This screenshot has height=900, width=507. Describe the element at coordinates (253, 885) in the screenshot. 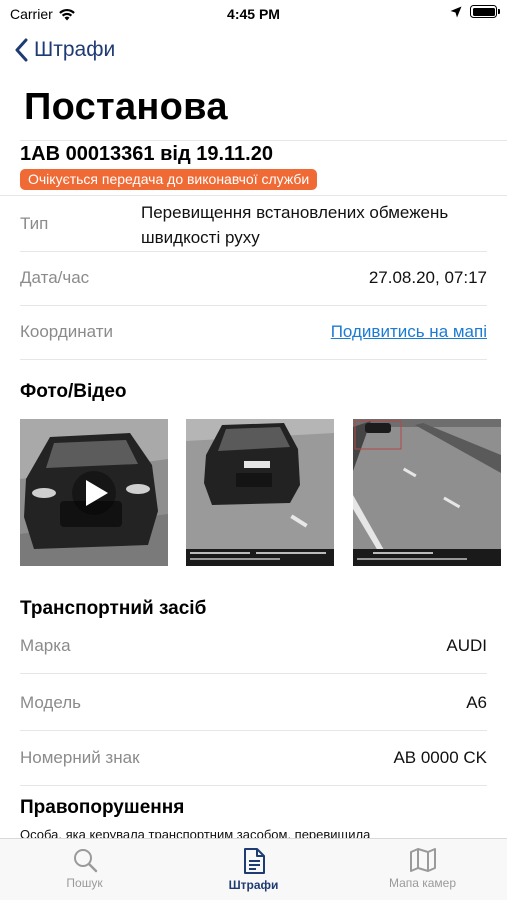

I see `tab-label: Штрафи` at that location.